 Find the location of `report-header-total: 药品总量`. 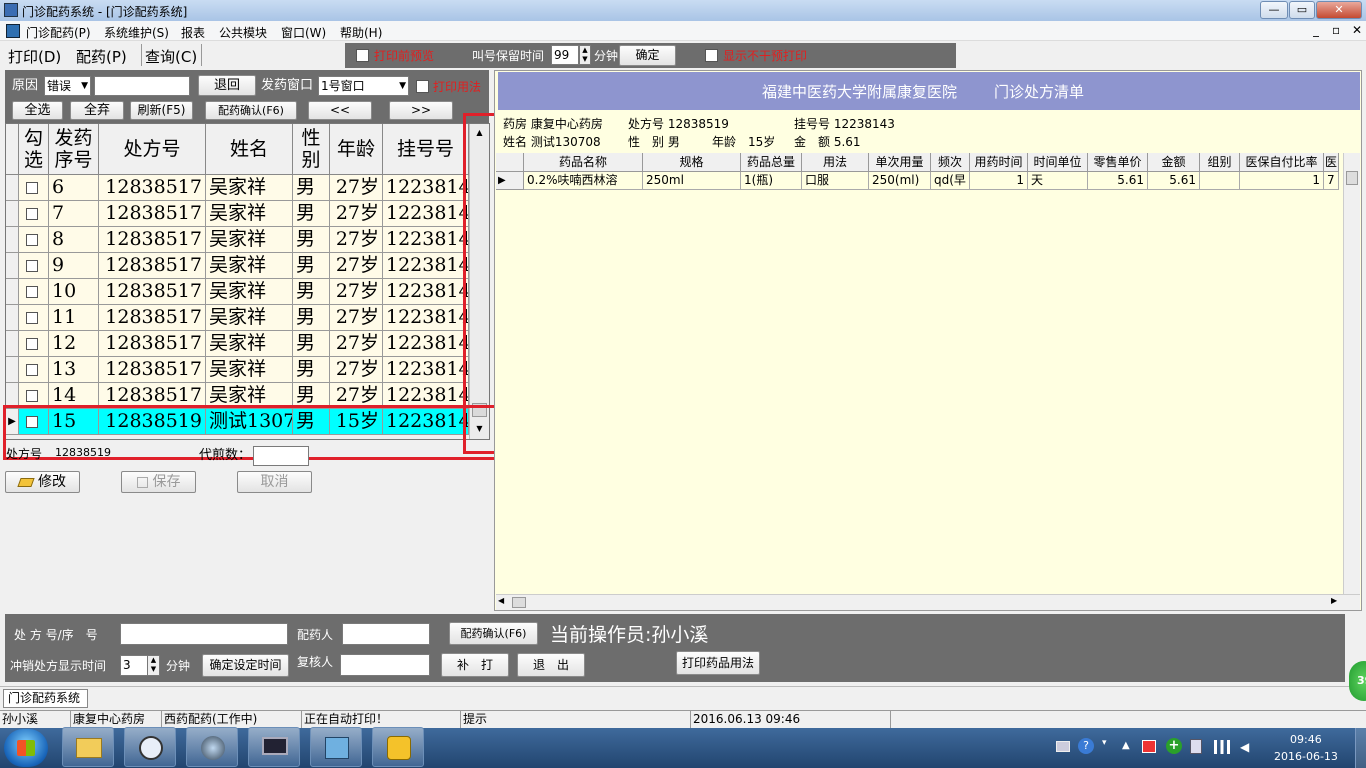

report-header-total: 药品总量 is located at coordinates (771, 162).